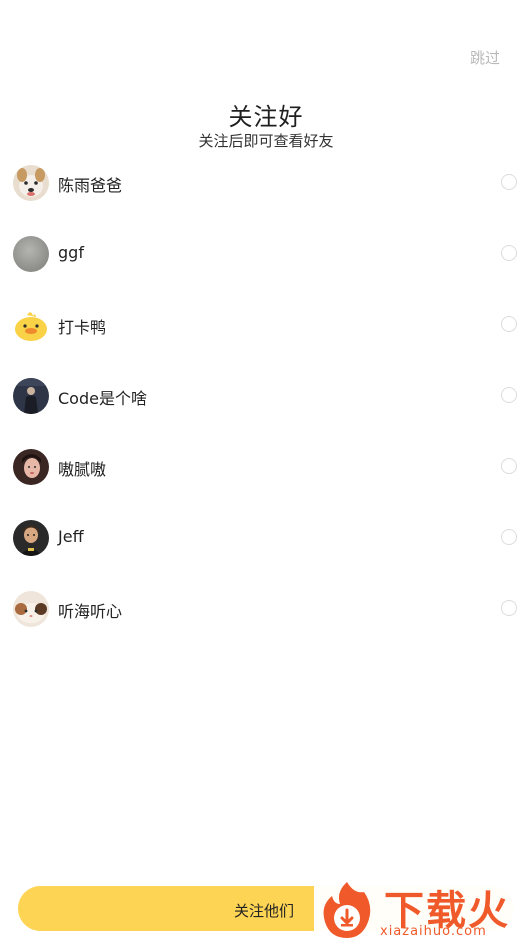 The image size is (532, 944). Describe the element at coordinates (82, 327) in the screenshot. I see `friend-name: 打卡鸭` at that location.